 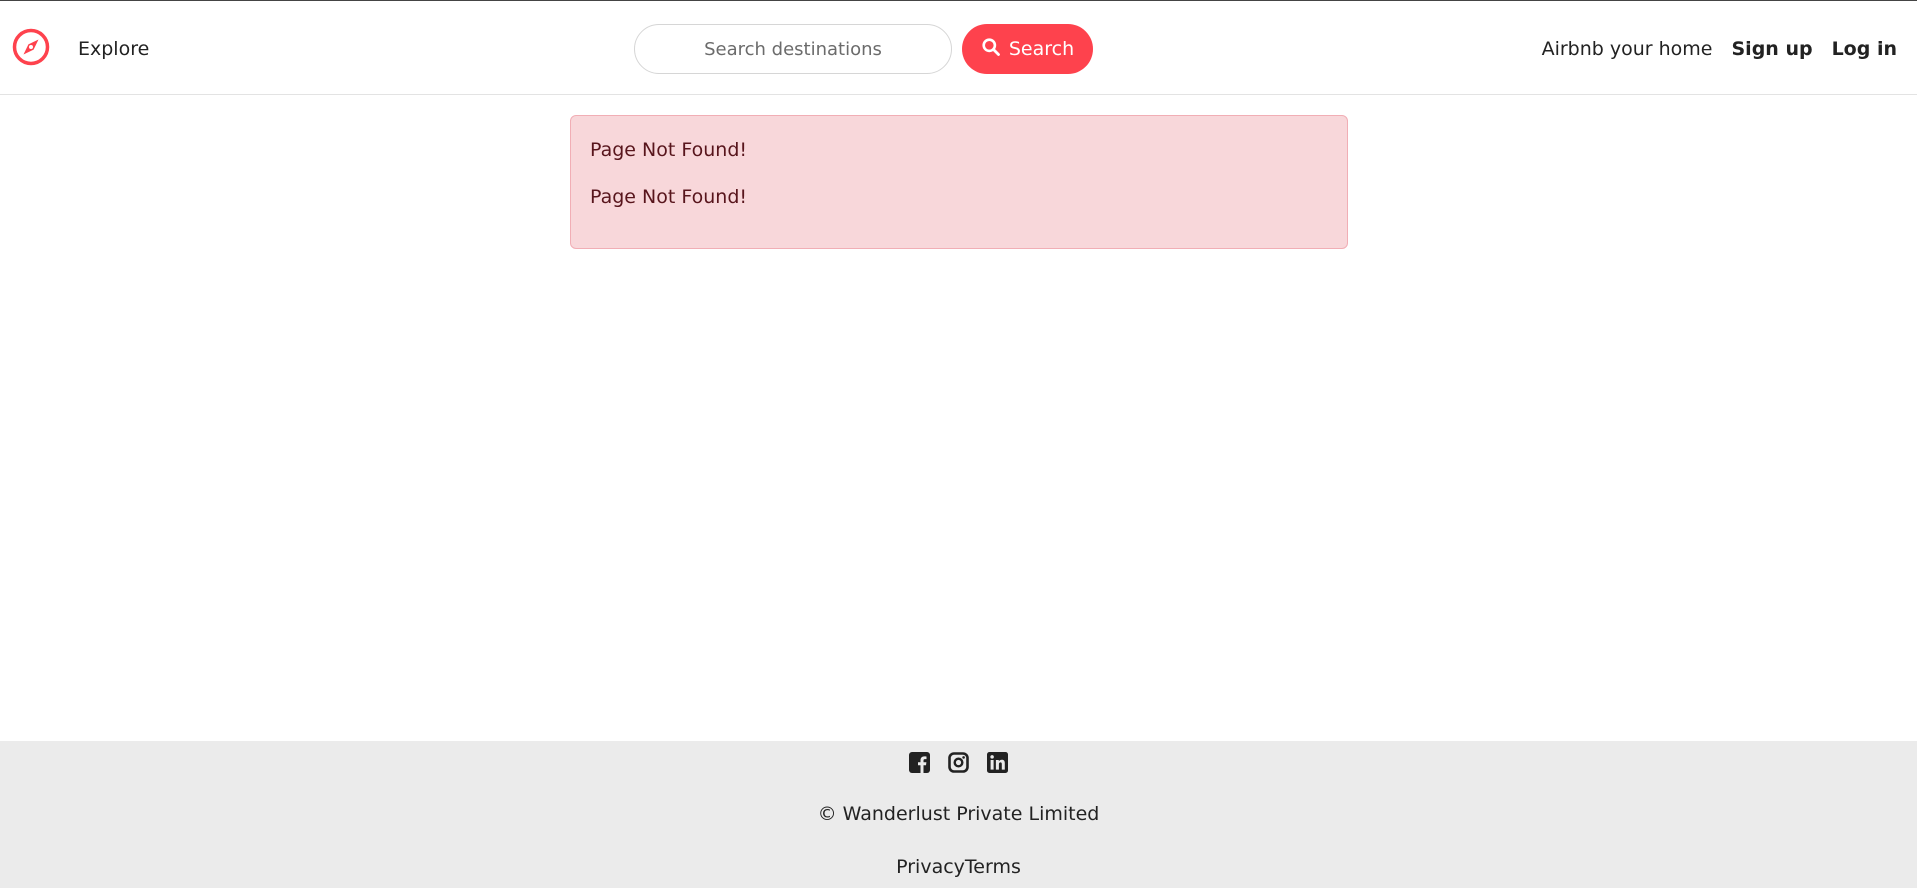 I want to click on sign-up-link: Sign up, so click(x=1772, y=49).